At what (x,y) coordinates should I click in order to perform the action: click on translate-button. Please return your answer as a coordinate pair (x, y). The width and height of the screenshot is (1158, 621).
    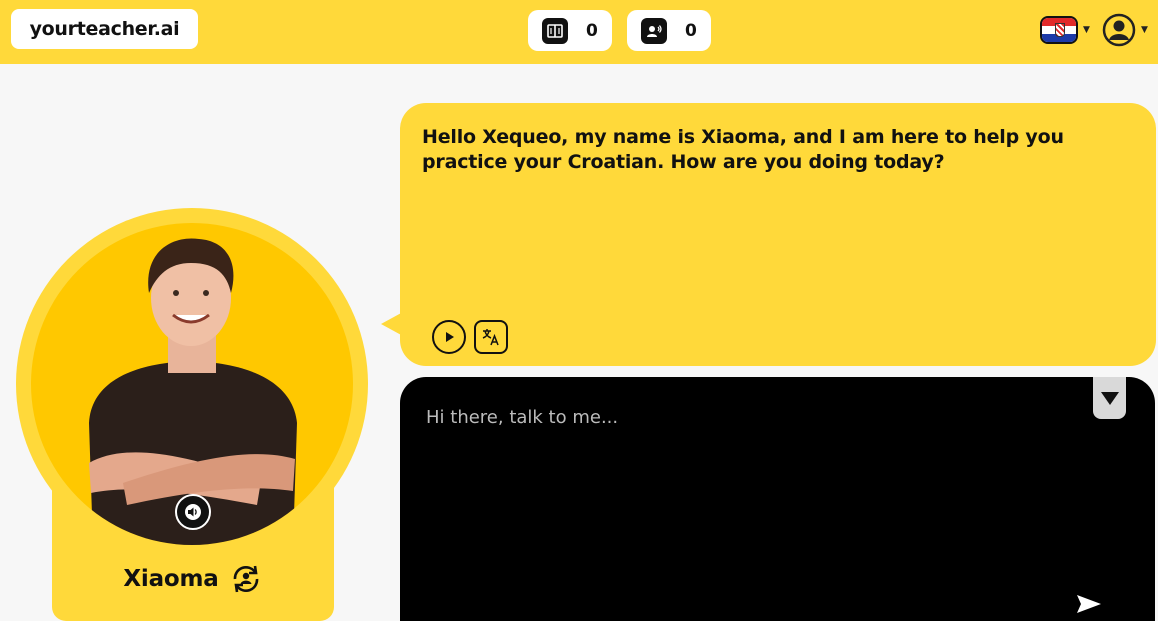
    Looking at the image, I should click on (491, 337).